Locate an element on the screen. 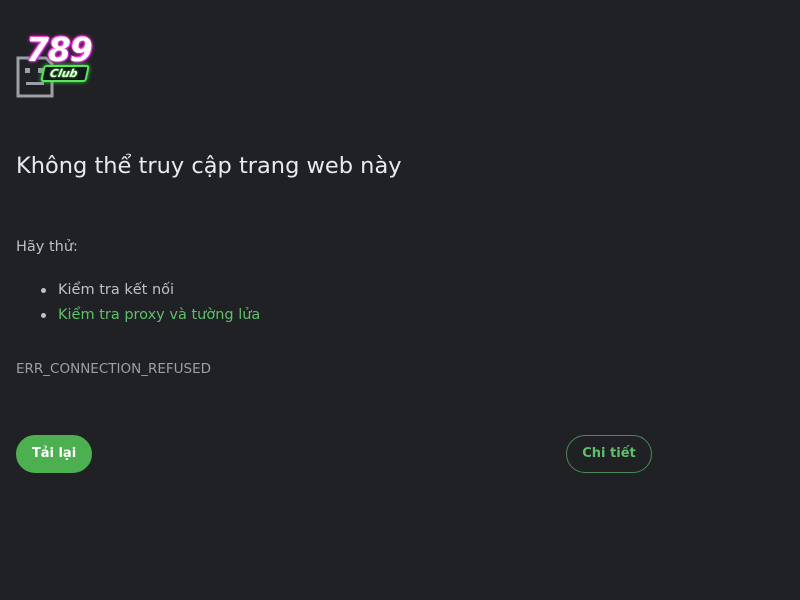  suggestion-check-connection: Kiểm tra kết nối is located at coordinates (138, 290).